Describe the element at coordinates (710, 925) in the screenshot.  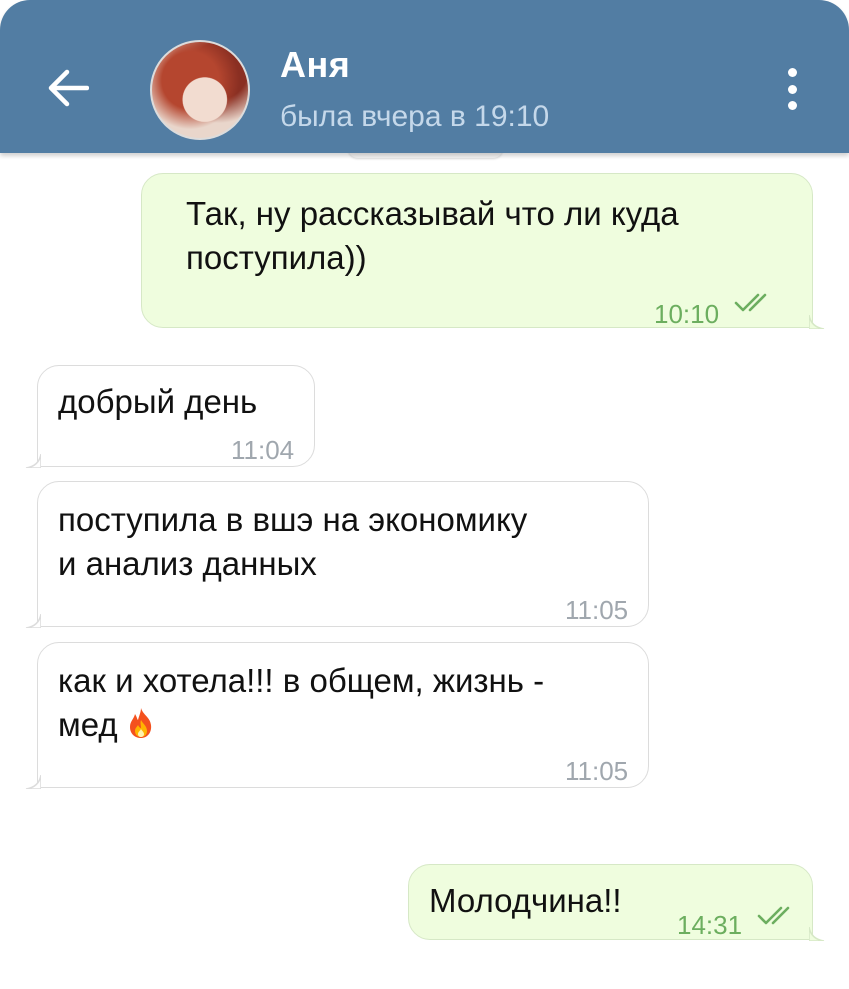
I see `message-time: 14:31` at that location.